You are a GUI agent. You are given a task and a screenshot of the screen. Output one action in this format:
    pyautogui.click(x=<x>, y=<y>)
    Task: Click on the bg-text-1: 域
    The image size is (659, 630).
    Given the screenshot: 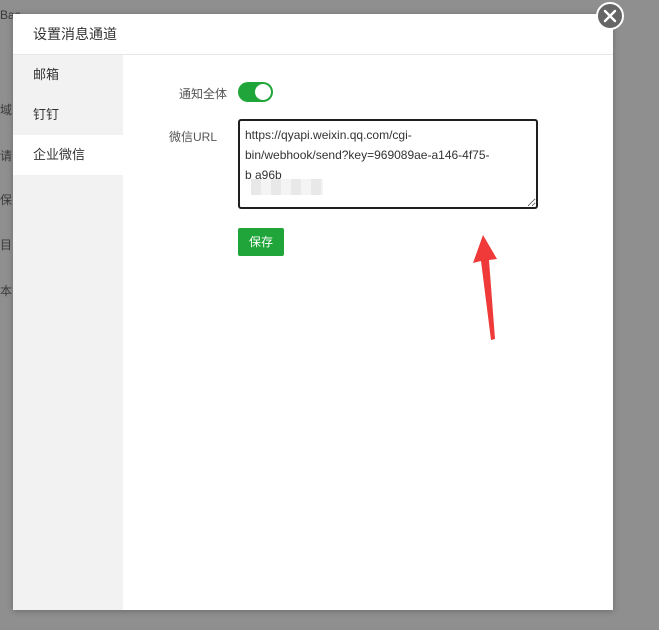 What is the action you would take?
    pyautogui.click(x=6, y=110)
    